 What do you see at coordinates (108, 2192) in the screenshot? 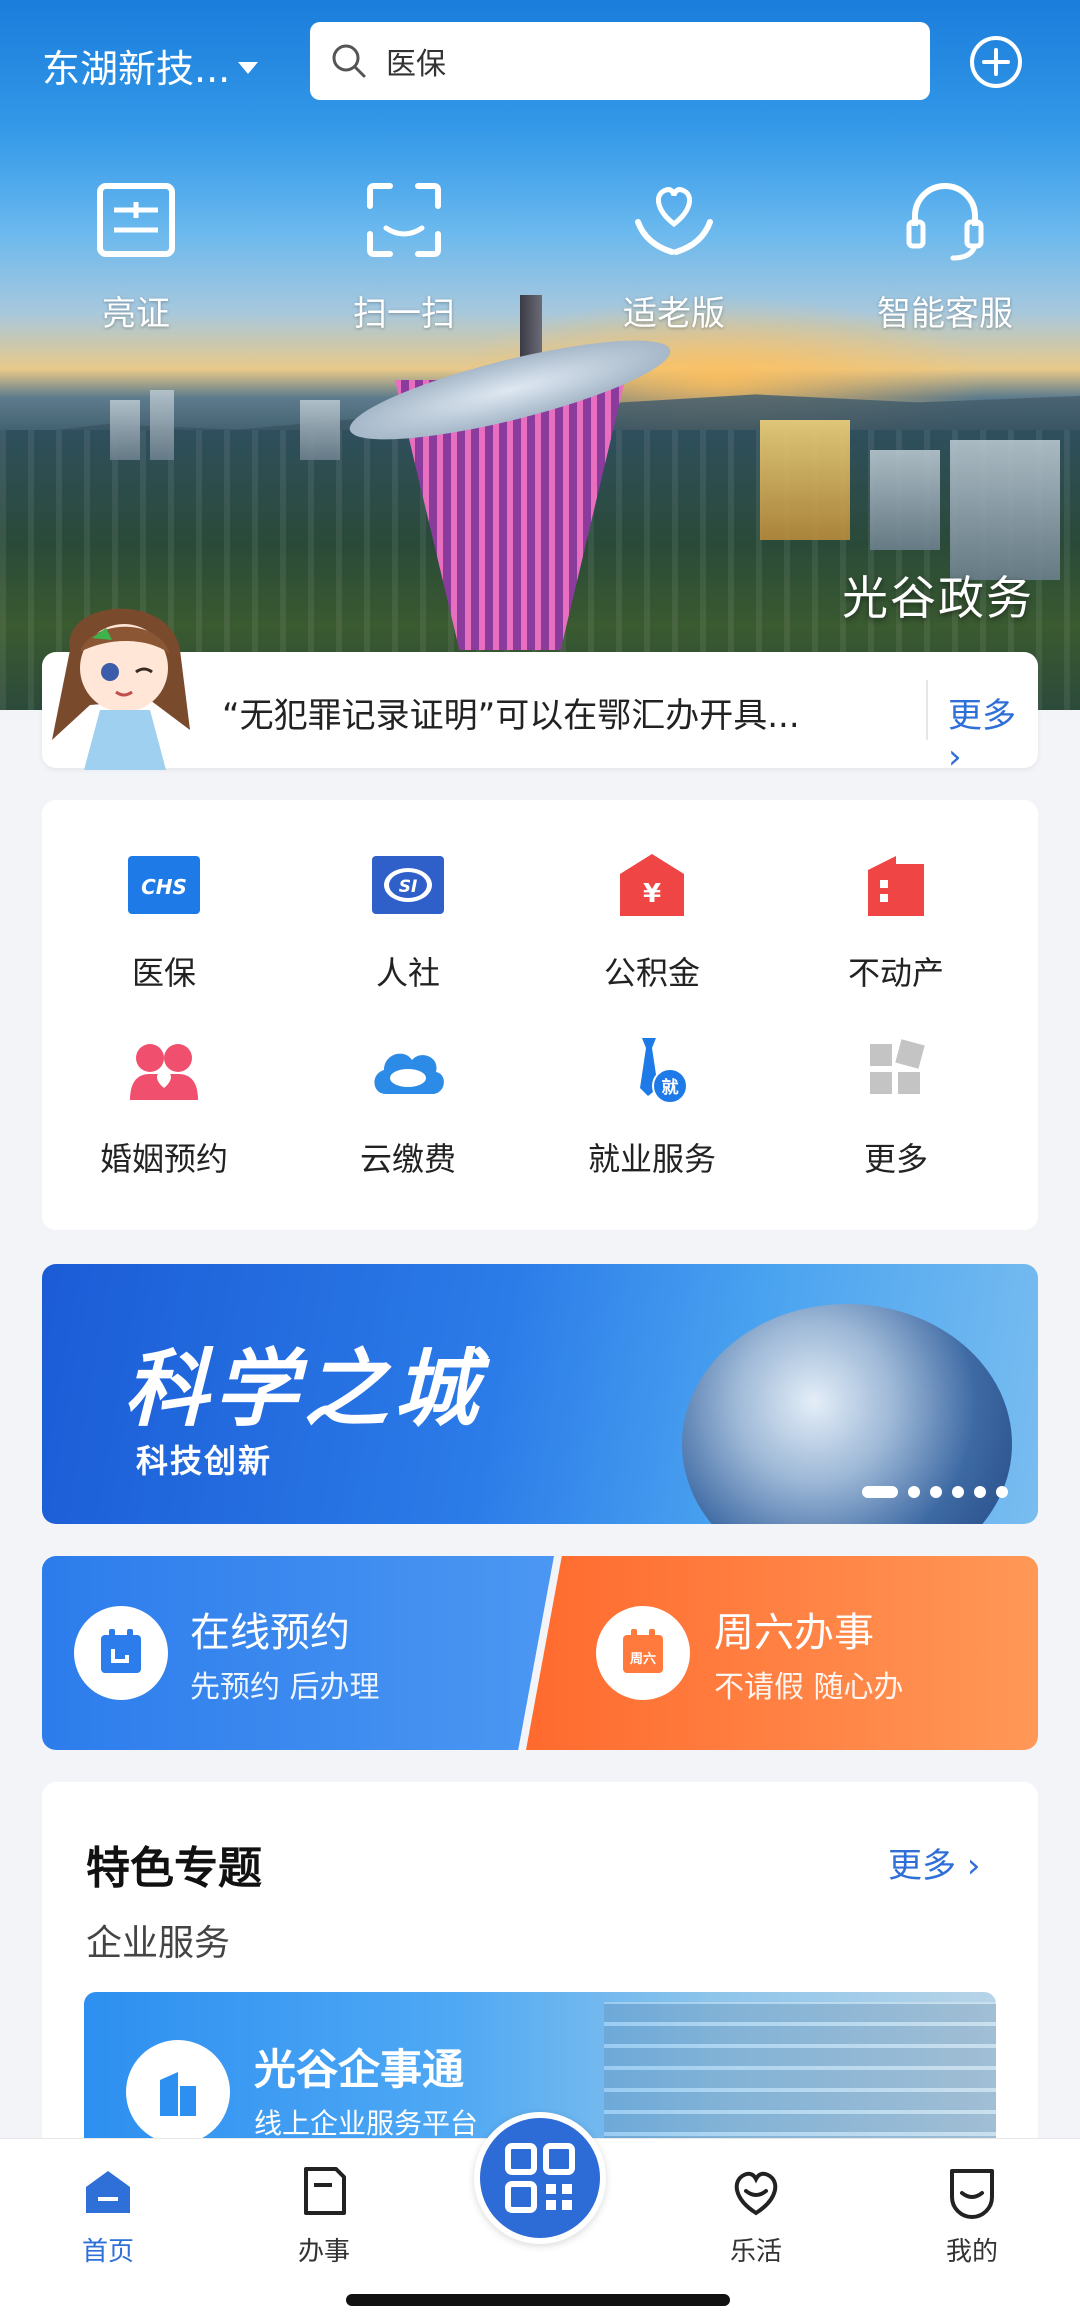
I see `home-icon` at bounding box center [108, 2192].